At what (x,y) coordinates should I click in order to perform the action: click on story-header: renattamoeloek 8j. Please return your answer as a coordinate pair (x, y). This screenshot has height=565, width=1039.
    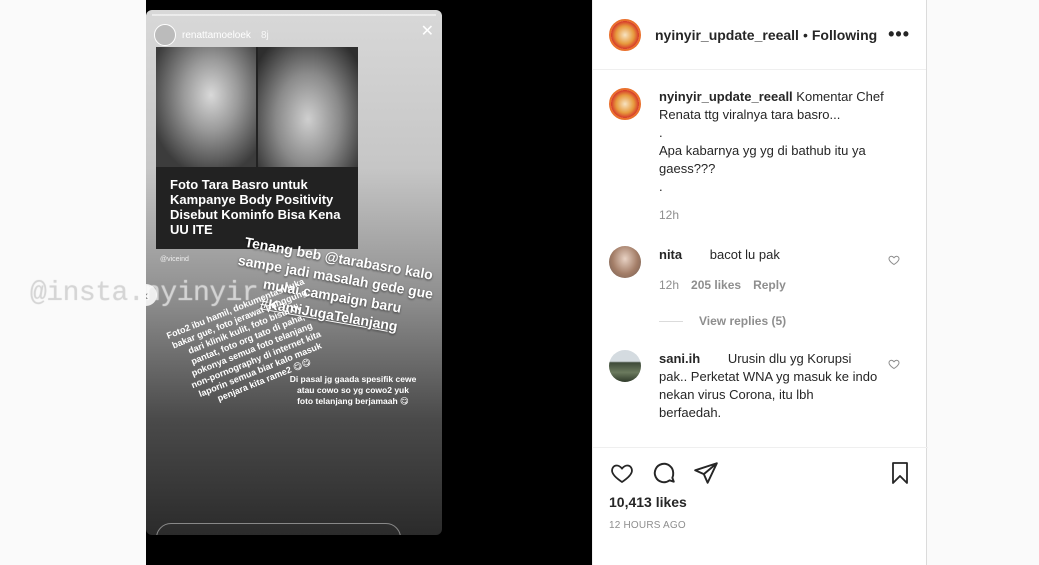
    Looking at the image, I should click on (211, 35).